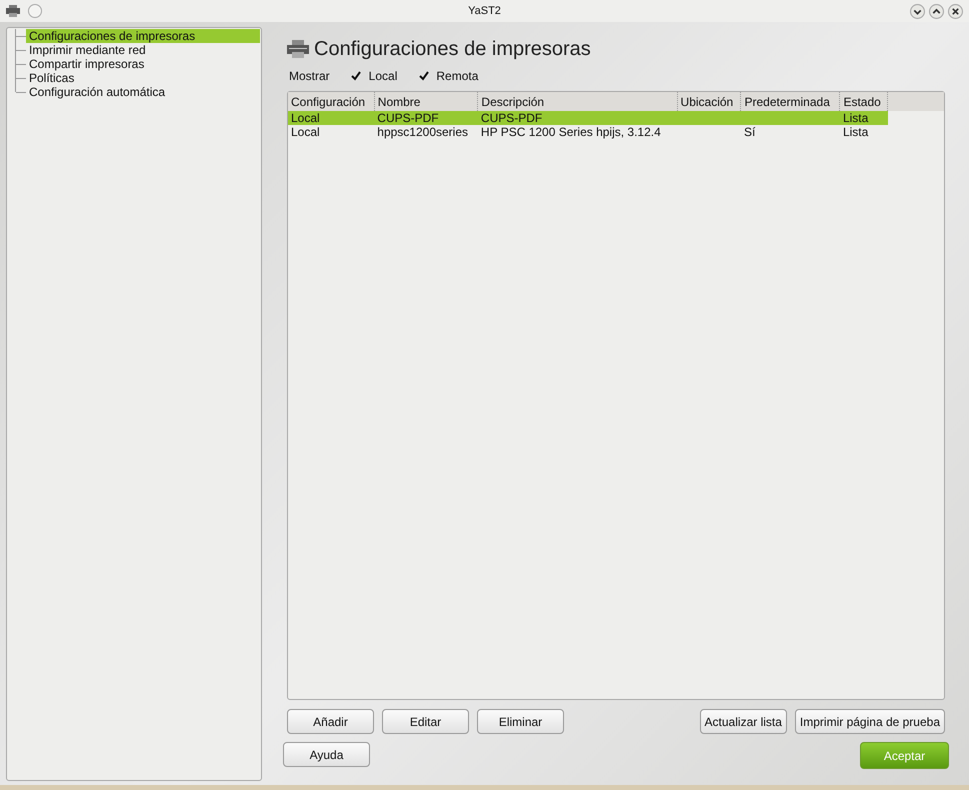 Image resolution: width=969 pixels, height=790 pixels. I want to click on table-cell: Sí, so click(750, 132).